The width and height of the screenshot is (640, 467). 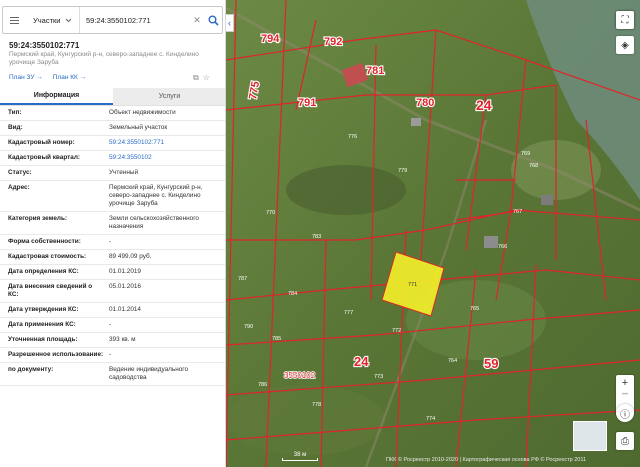 I want to click on search-type-select: Участки, so click(x=52, y=20).